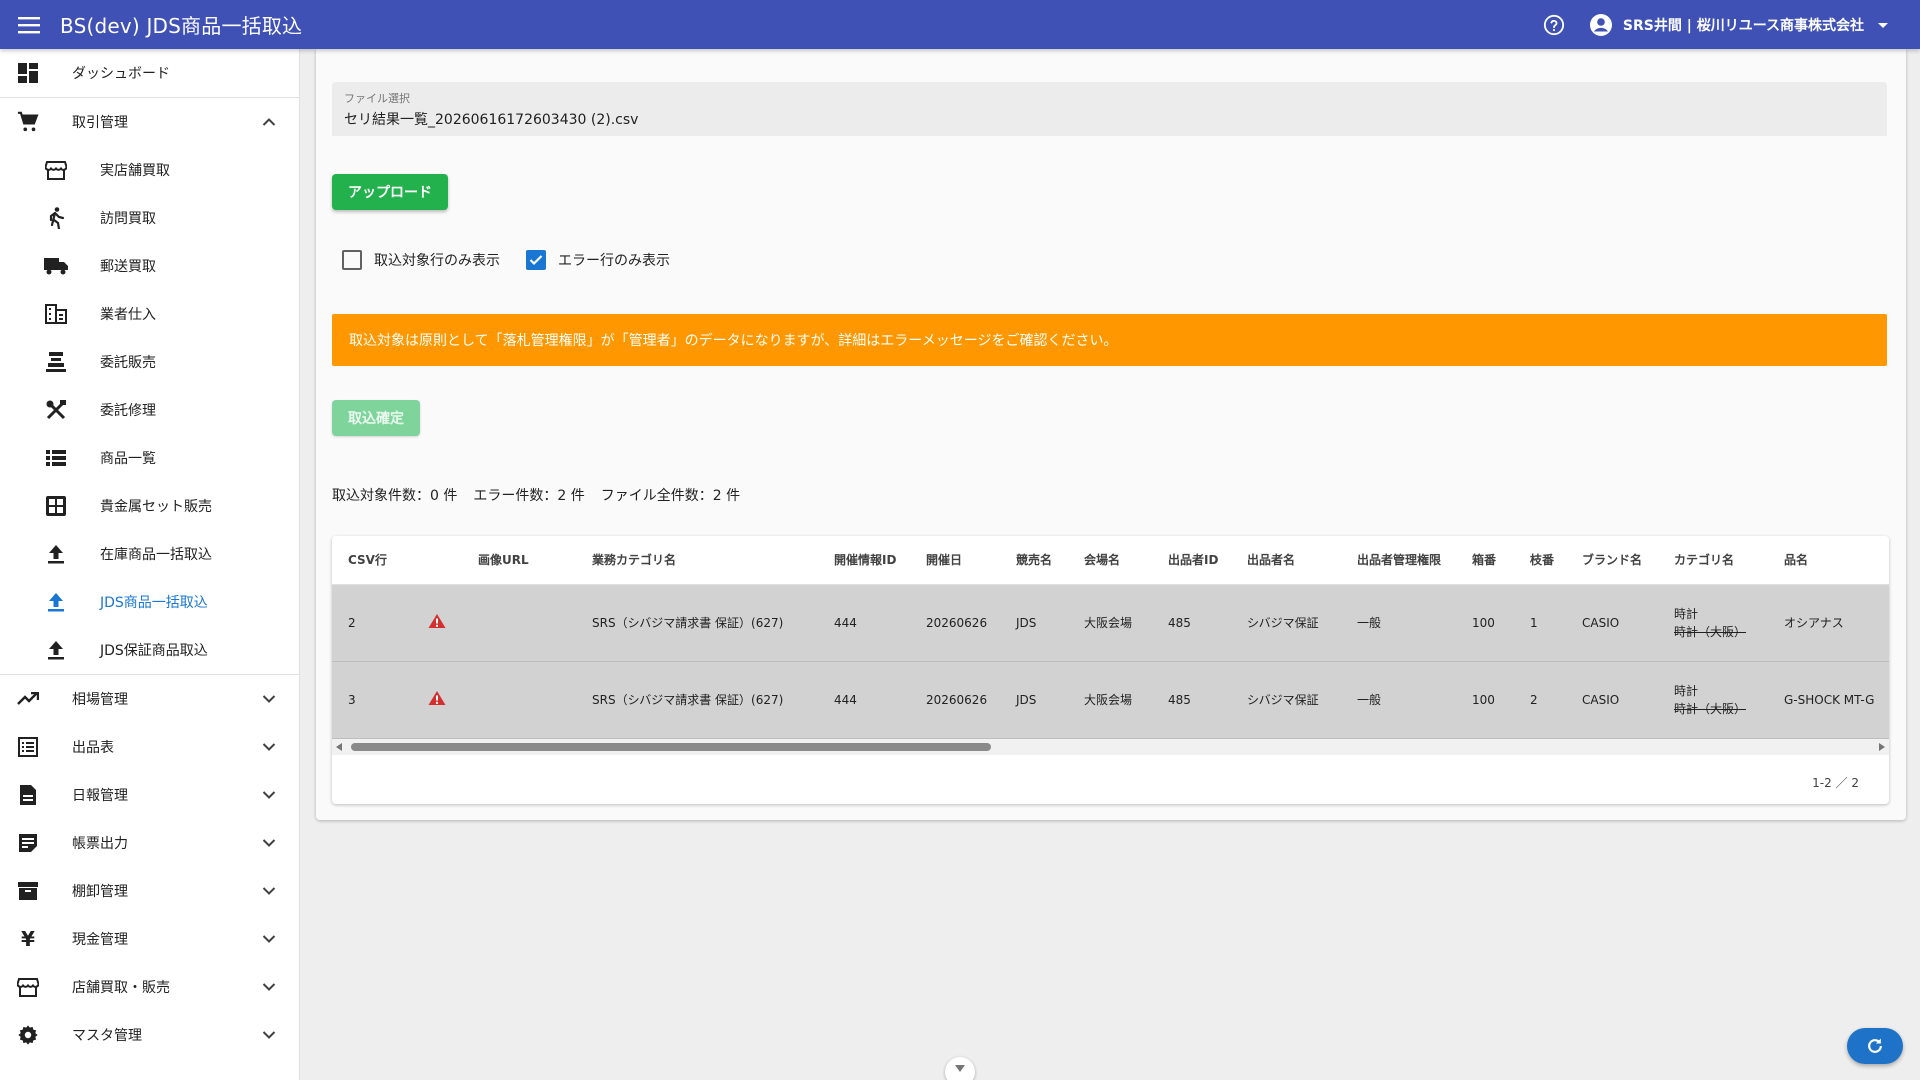 The width and height of the screenshot is (1920, 1080). Describe the element at coordinates (269, 122) in the screenshot. I see `chevron-up-icon` at that location.